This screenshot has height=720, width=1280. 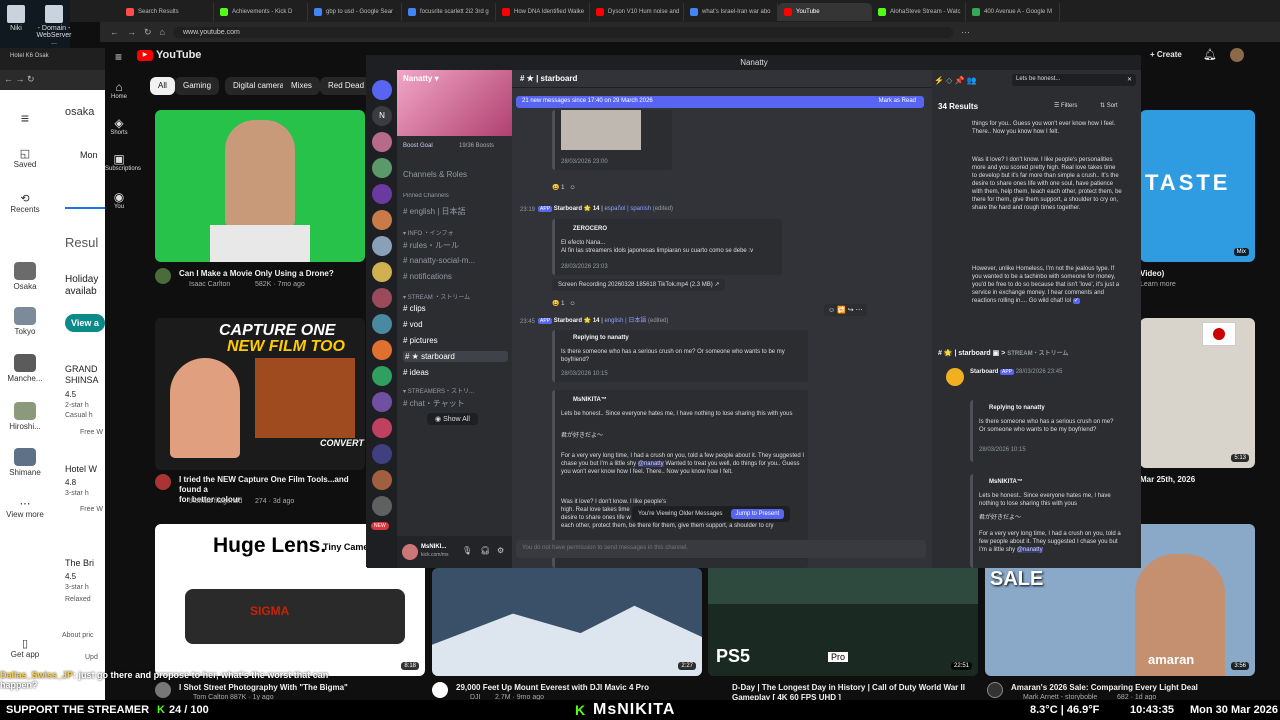 What do you see at coordinates (25, 321) in the screenshot?
I see `nav-tokyo: Tokyo` at bounding box center [25, 321].